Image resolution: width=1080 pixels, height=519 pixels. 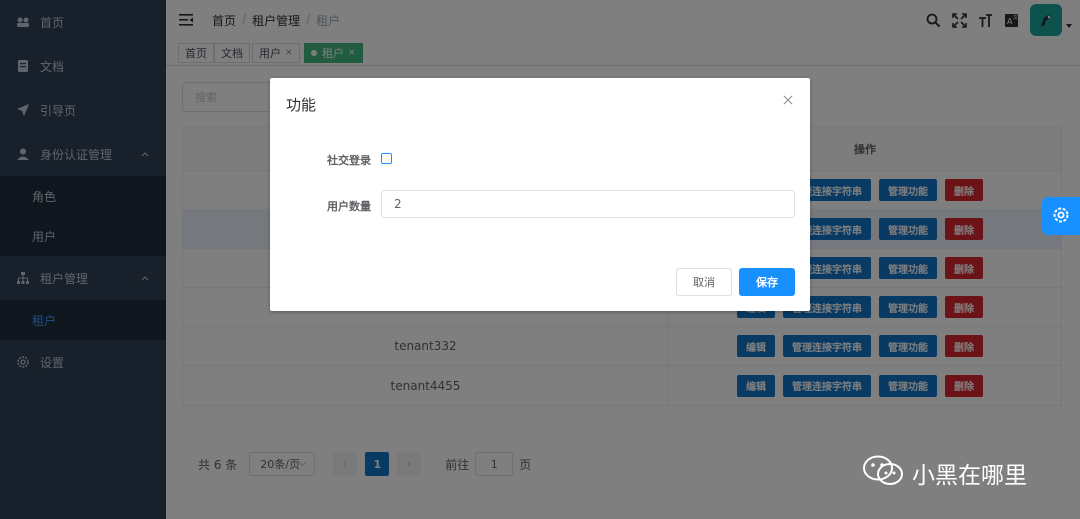 What do you see at coordinates (788, 100) in the screenshot?
I see `close-icon` at bounding box center [788, 100].